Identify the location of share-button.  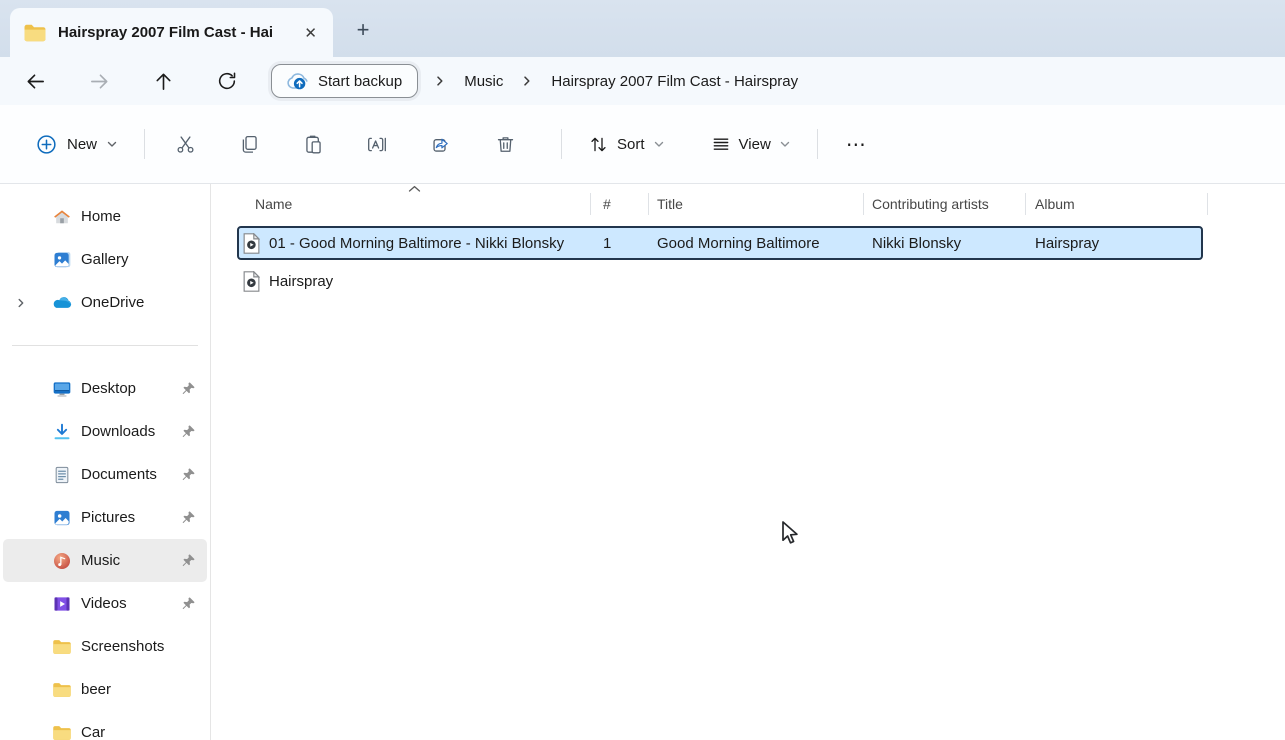
(441, 144).